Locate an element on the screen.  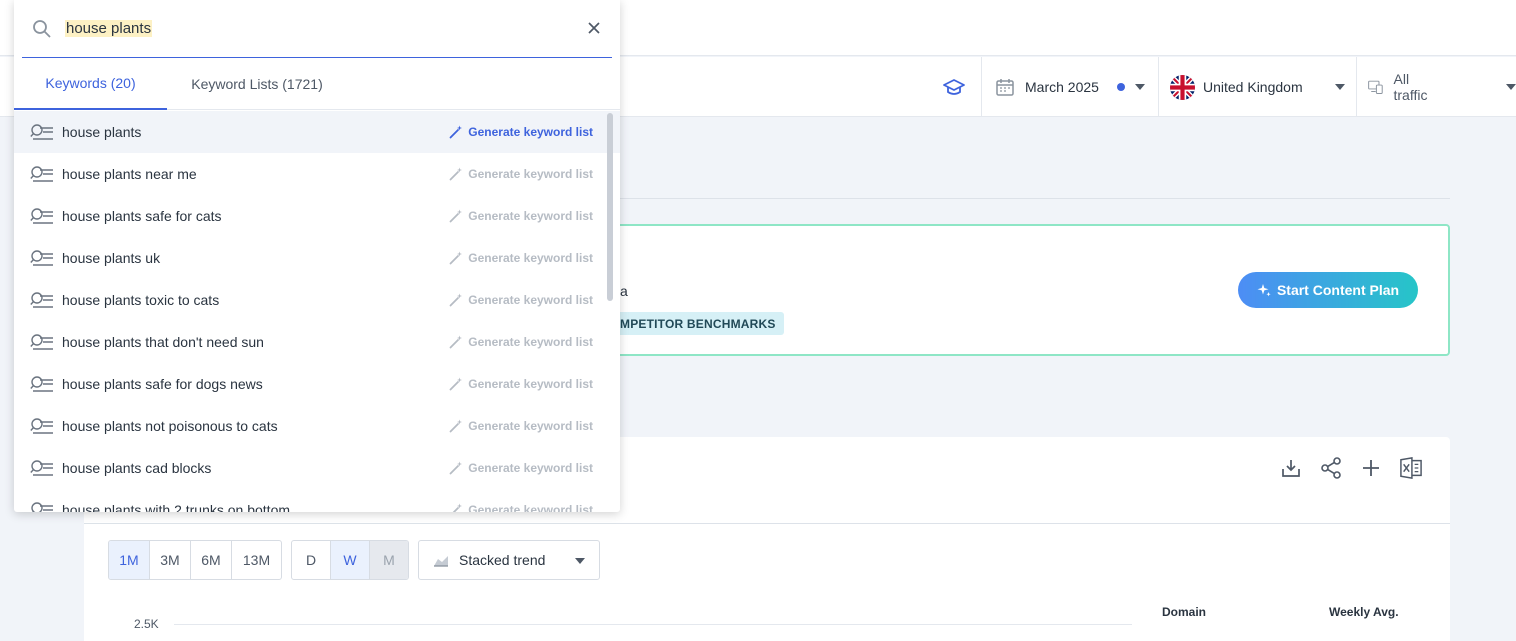
view-dropdown: Stacked trend is located at coordinates (509, 560).